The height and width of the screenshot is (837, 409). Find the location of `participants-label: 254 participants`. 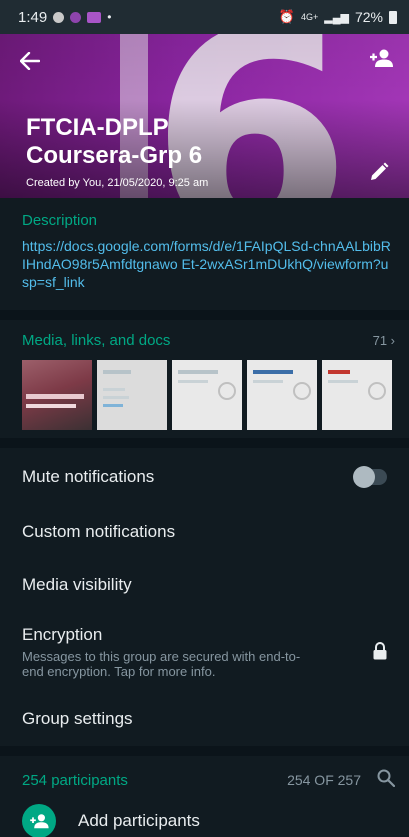

participants-label: 254 participants is located at coordinates (75, 780).